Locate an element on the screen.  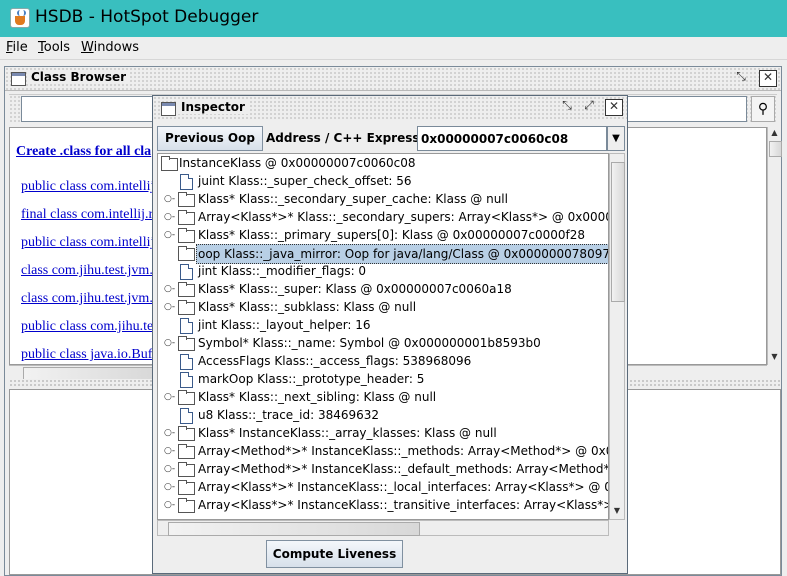
chevron-down-icon: ▼ is located at coordinates (616, 138).